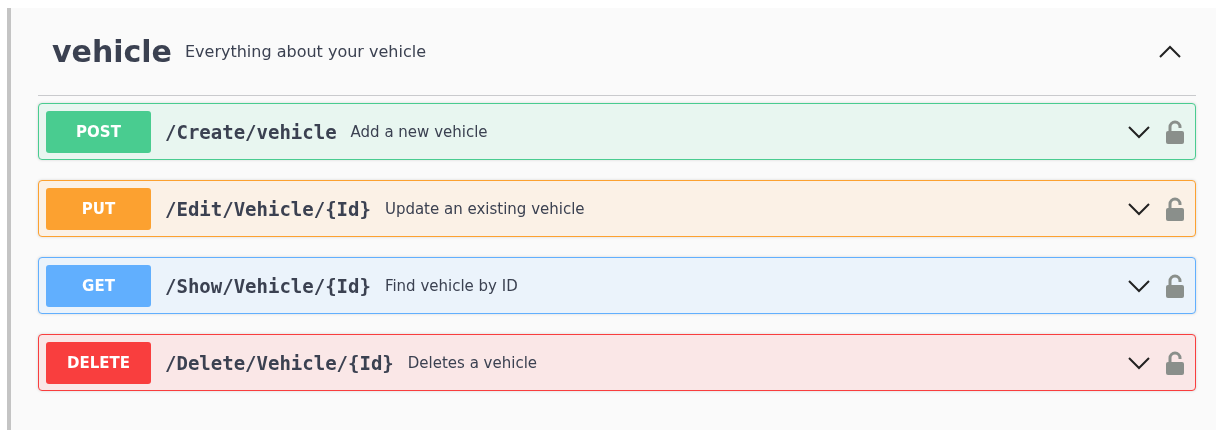 This screenshot has height=430, width=1224. I want to click on endpoint-path: /Create/vehicle, so click(251, 131).